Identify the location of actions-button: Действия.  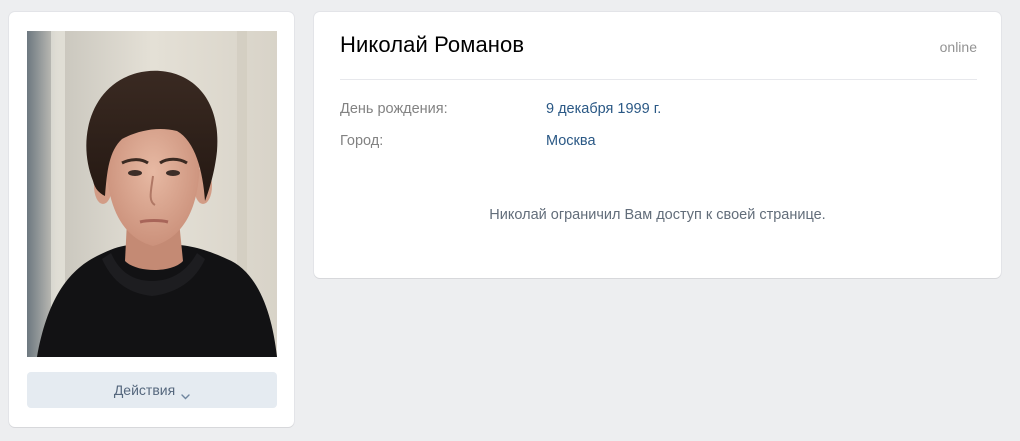
(152, 390).